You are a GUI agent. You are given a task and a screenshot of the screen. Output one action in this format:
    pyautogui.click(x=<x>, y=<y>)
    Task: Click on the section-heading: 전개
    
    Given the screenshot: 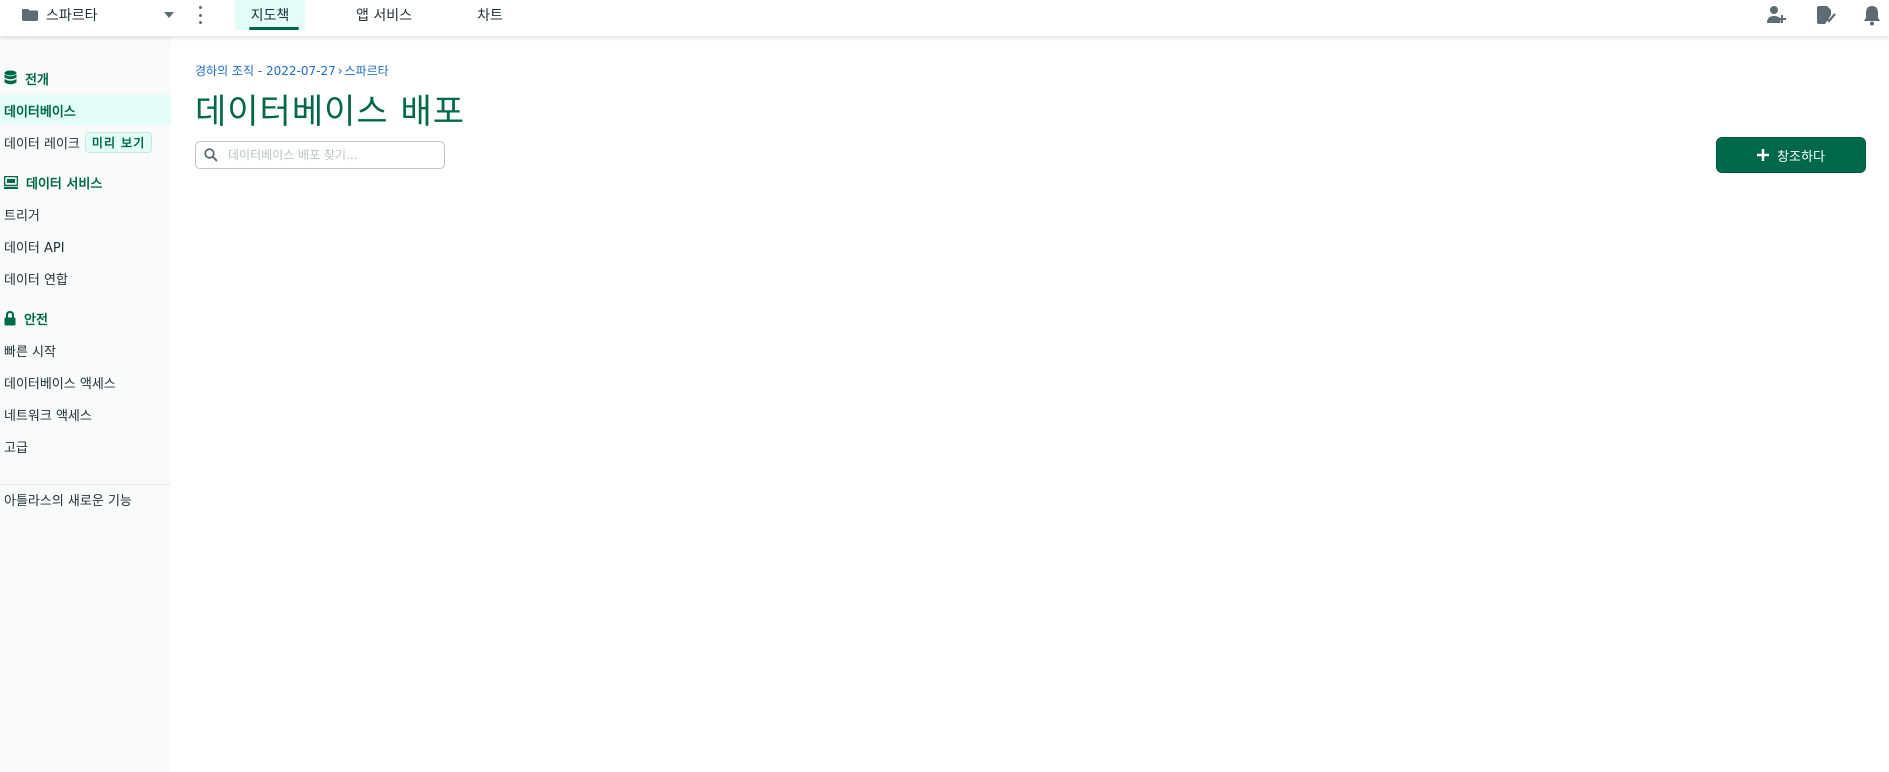 What is the action you would take?
    pyautogui.click(x=37, y=80)
    